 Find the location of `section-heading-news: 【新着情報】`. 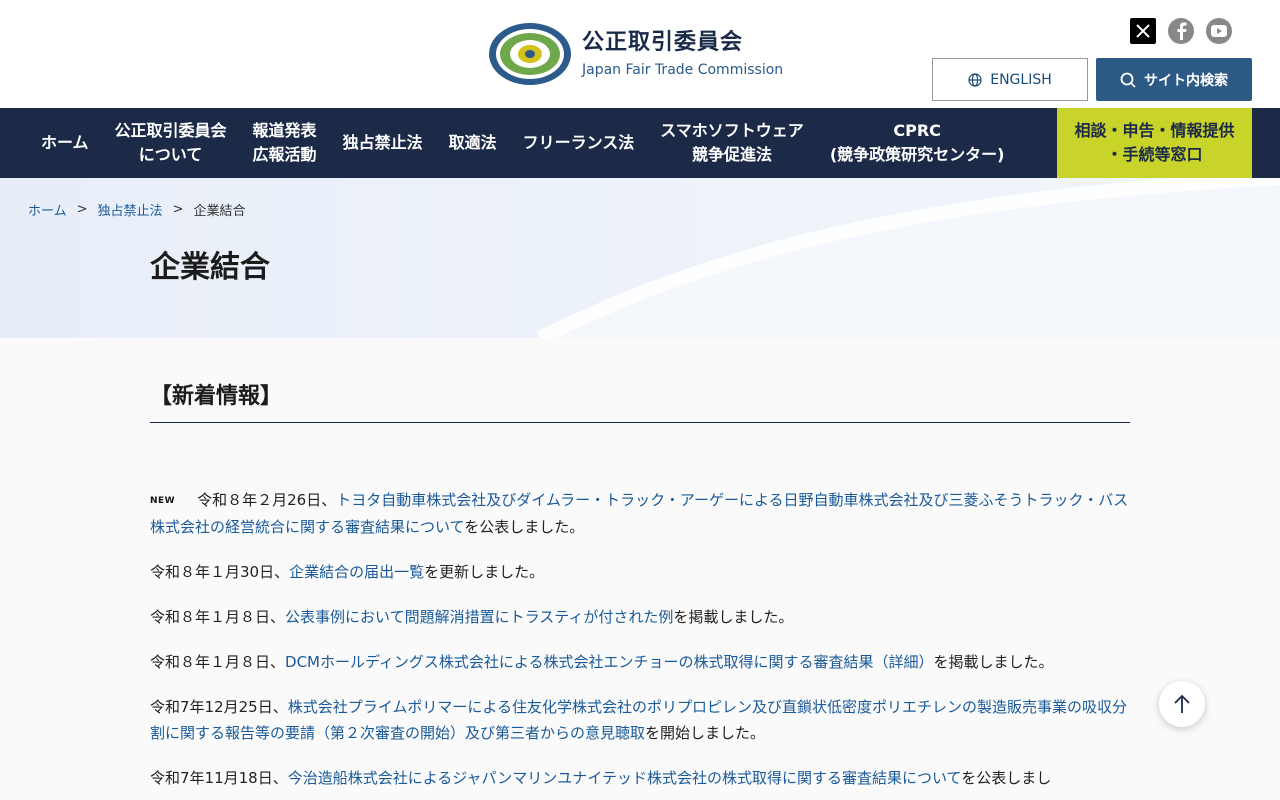

section-heading-news: 【新着情報】 is located at coordinates (640, 400).